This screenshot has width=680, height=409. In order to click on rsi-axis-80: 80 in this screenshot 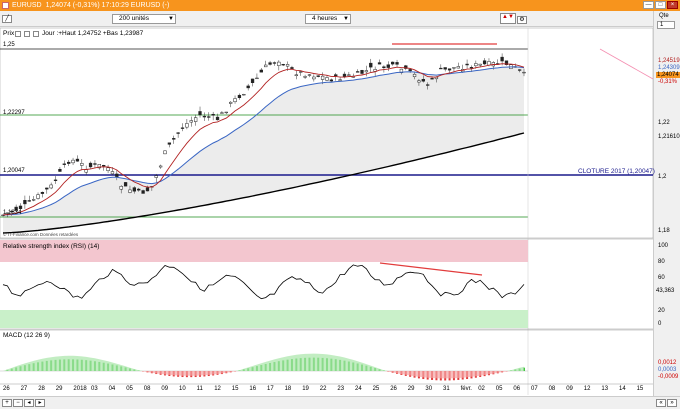, I will do `click(661, 262)`.